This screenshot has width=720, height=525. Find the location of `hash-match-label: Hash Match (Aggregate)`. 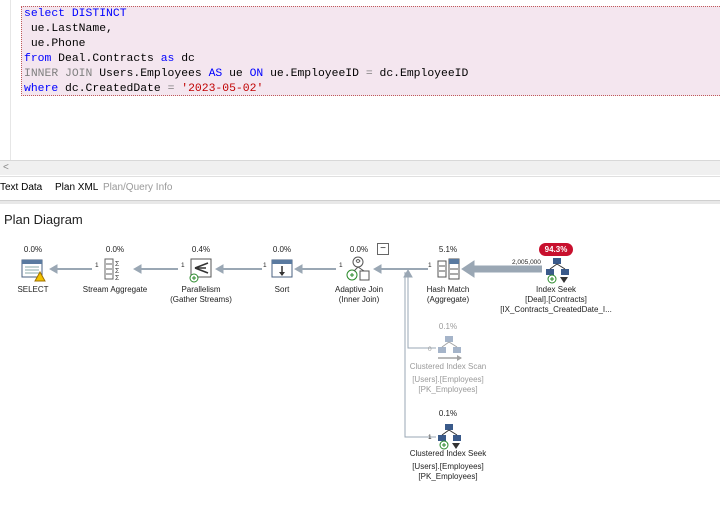

hash-match-label: Hash Match (Aggregate) is located at coordinates (448, 295).